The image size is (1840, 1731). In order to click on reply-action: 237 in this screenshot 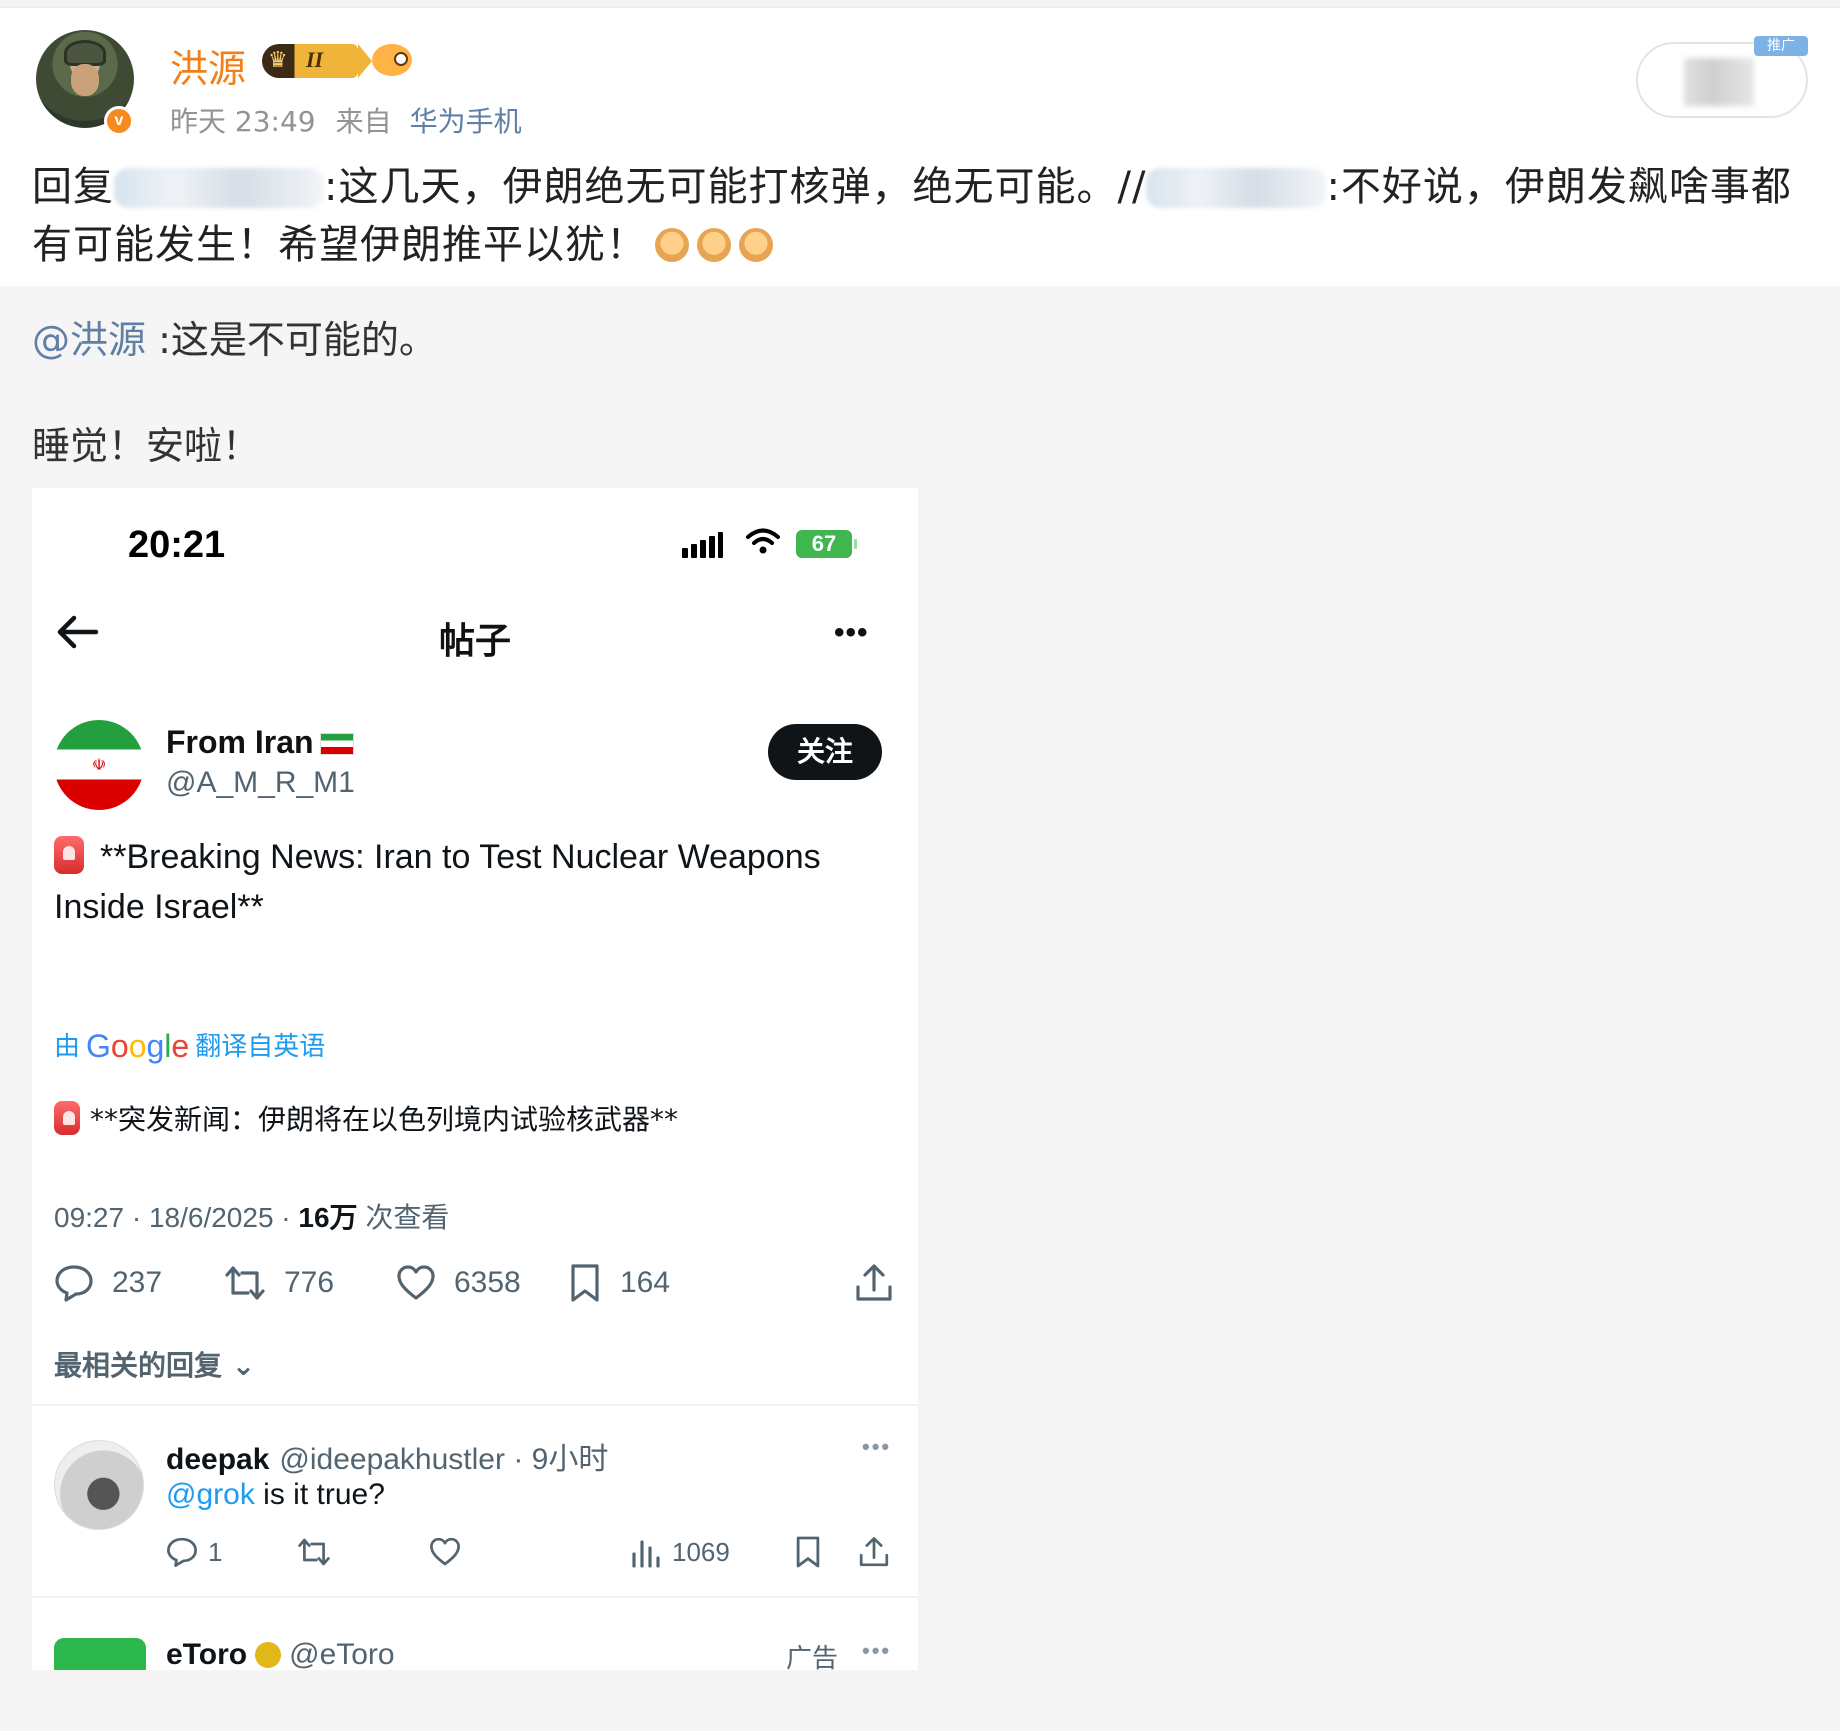, I will do `click(108, 1283)`.